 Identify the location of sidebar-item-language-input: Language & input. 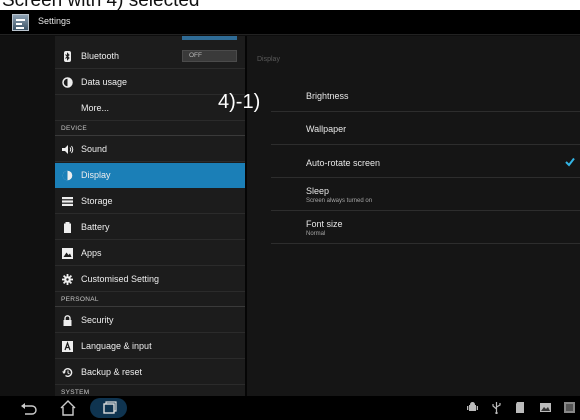
(150, 346).